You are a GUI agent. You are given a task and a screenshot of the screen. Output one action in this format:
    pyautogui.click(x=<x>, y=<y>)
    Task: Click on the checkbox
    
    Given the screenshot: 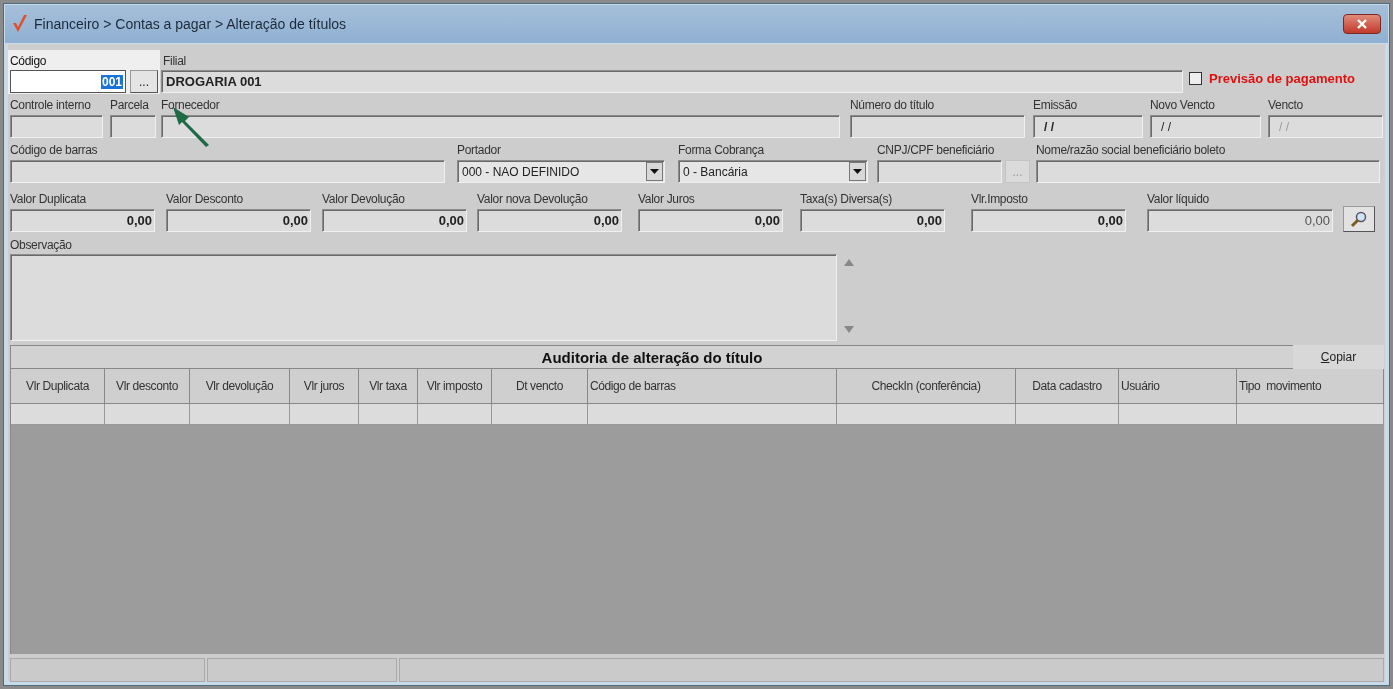 What is the action you would take?
    pyautogui.click(x=1195, y=78)
    